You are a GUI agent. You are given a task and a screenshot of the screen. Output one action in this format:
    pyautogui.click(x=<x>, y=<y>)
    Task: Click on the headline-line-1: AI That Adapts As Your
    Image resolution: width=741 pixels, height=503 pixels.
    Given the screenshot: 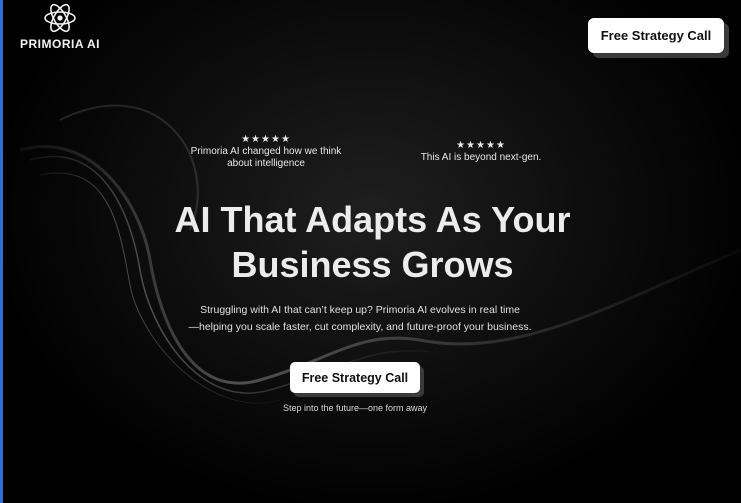 What is the action you would take?
    pyautogui.click(x=372, y=219)
    